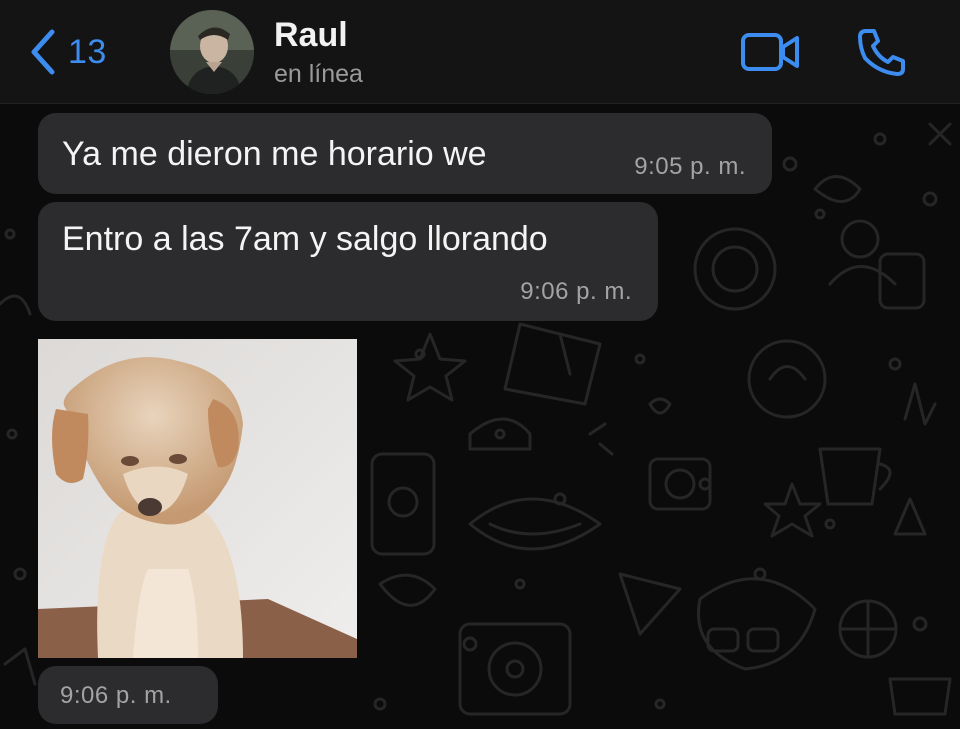 The width and height of the screenshot is (960, 729). I want to click on message-bubble: 9:06 p. m., so click(128, 695).